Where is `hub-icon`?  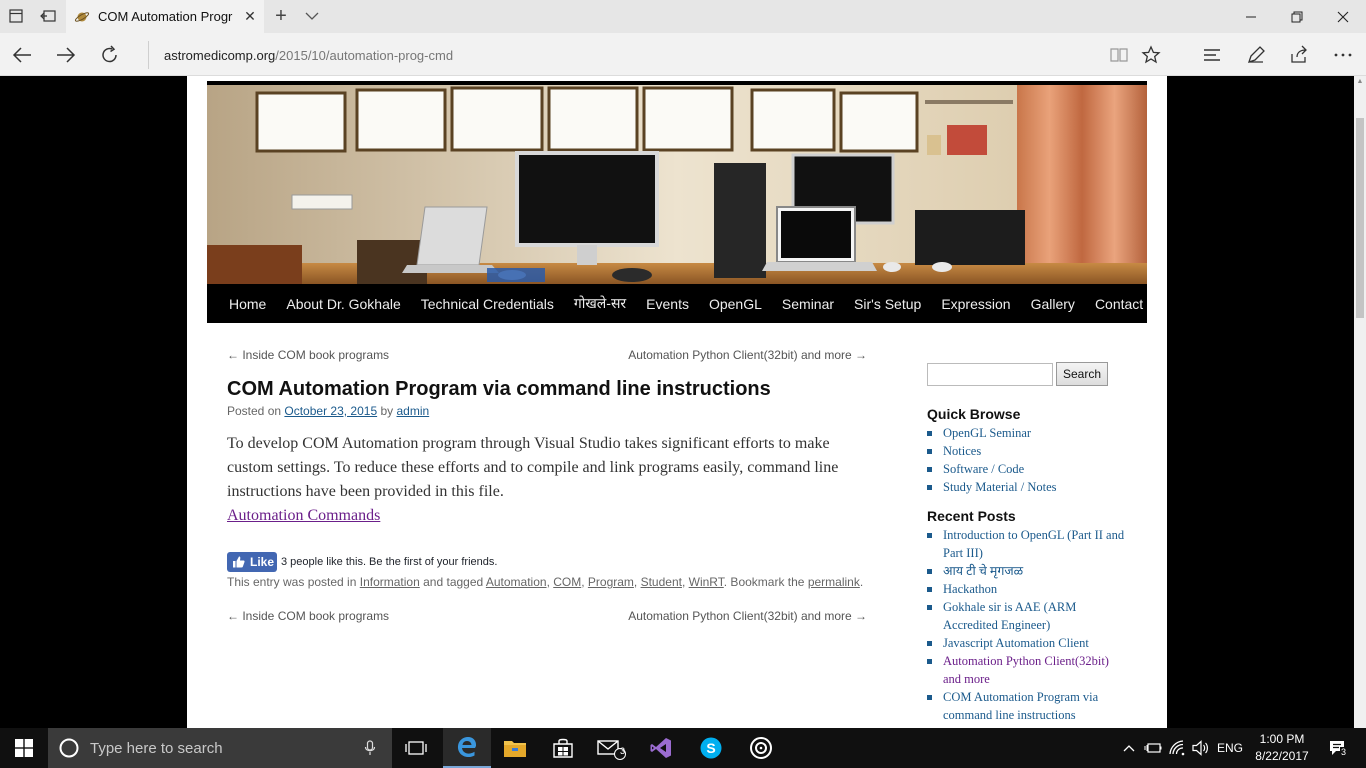 hub-icon is located at coordinates (1212, 55).